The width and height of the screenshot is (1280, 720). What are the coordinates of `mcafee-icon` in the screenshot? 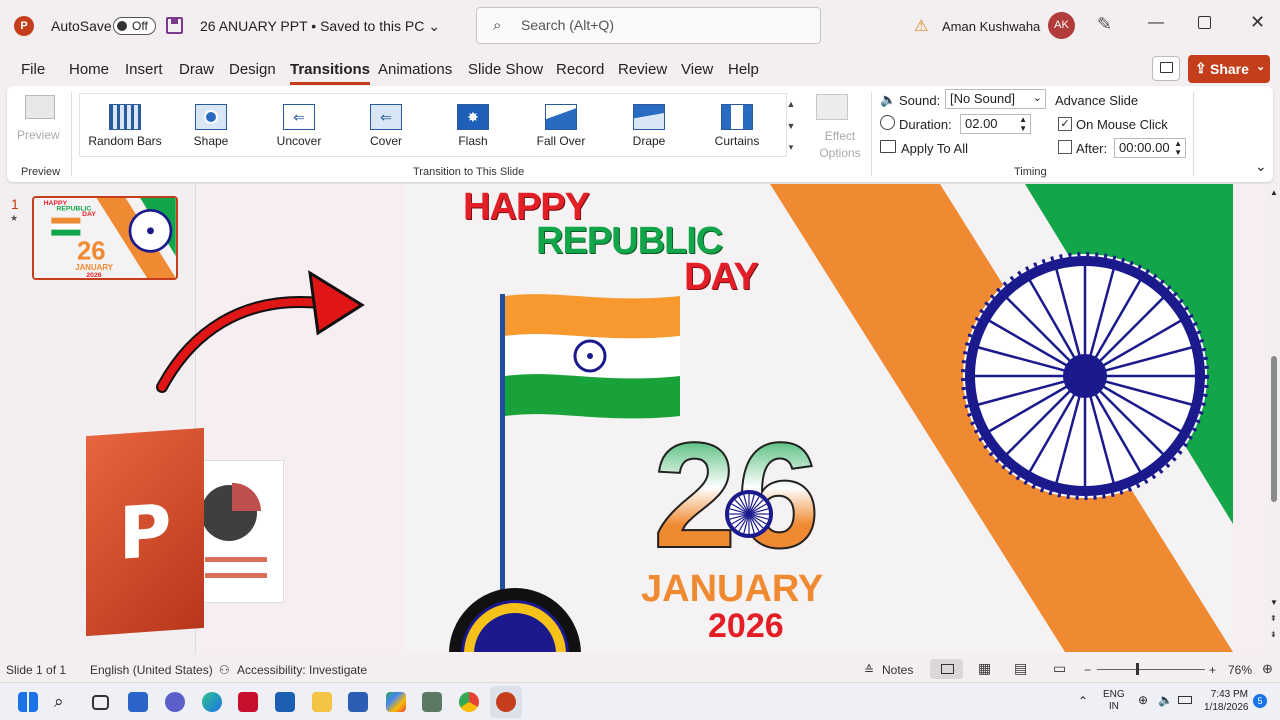 It's located at (248, 702).